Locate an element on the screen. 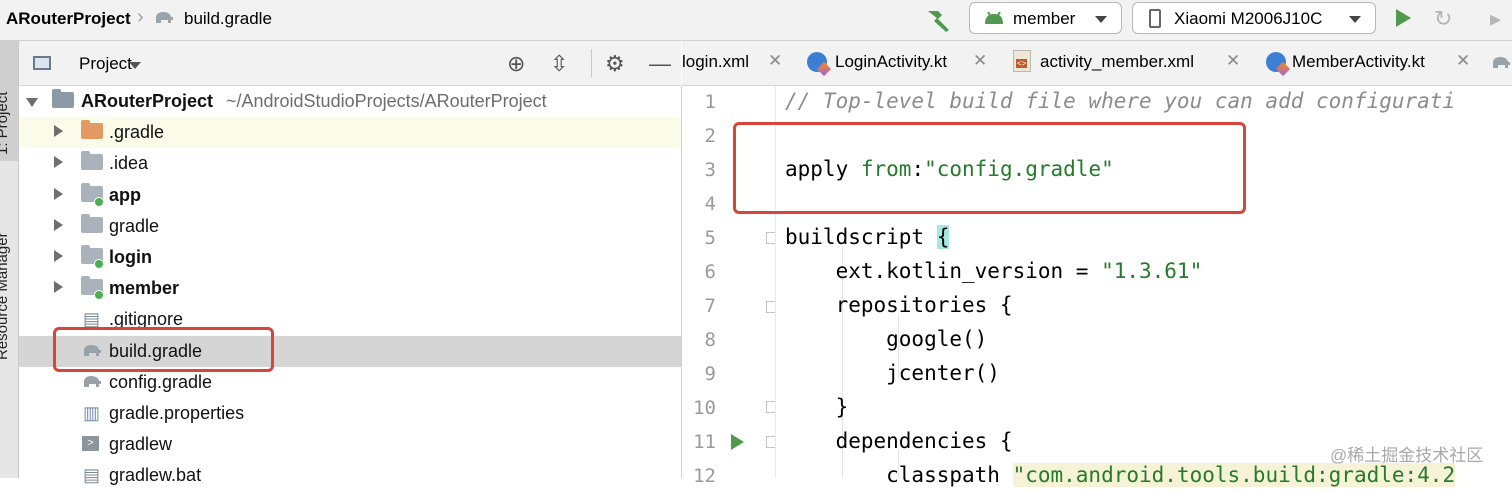 The width and height of the screenshot is (1512, 491). tree-row-gradlew: > gradlew is located at coordinates (350, 444).